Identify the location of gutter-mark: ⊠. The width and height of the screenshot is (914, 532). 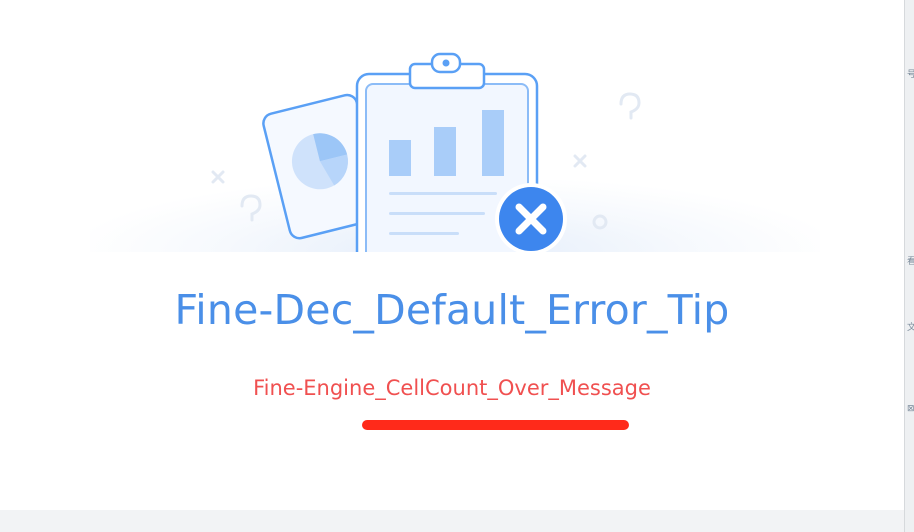
(910, 409).